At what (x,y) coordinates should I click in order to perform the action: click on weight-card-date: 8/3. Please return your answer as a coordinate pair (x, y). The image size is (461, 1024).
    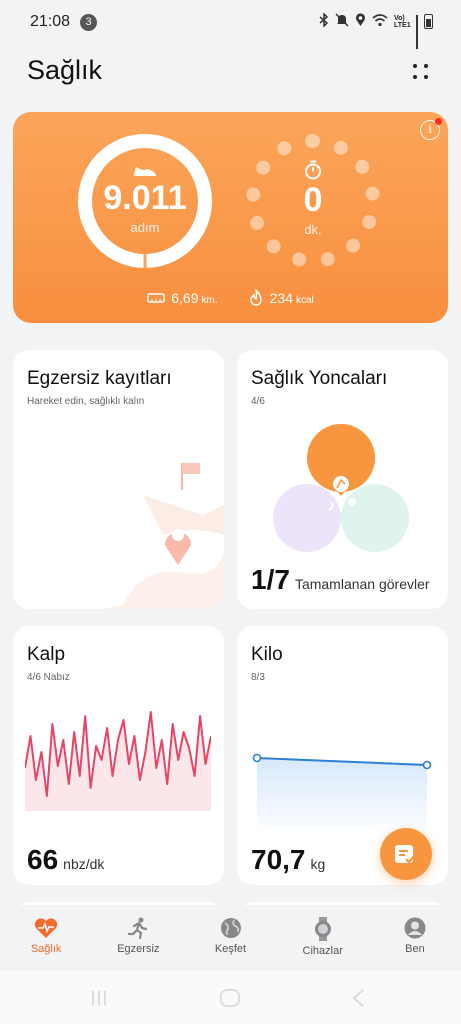
    Looking at the image, I should click on (258, 677).